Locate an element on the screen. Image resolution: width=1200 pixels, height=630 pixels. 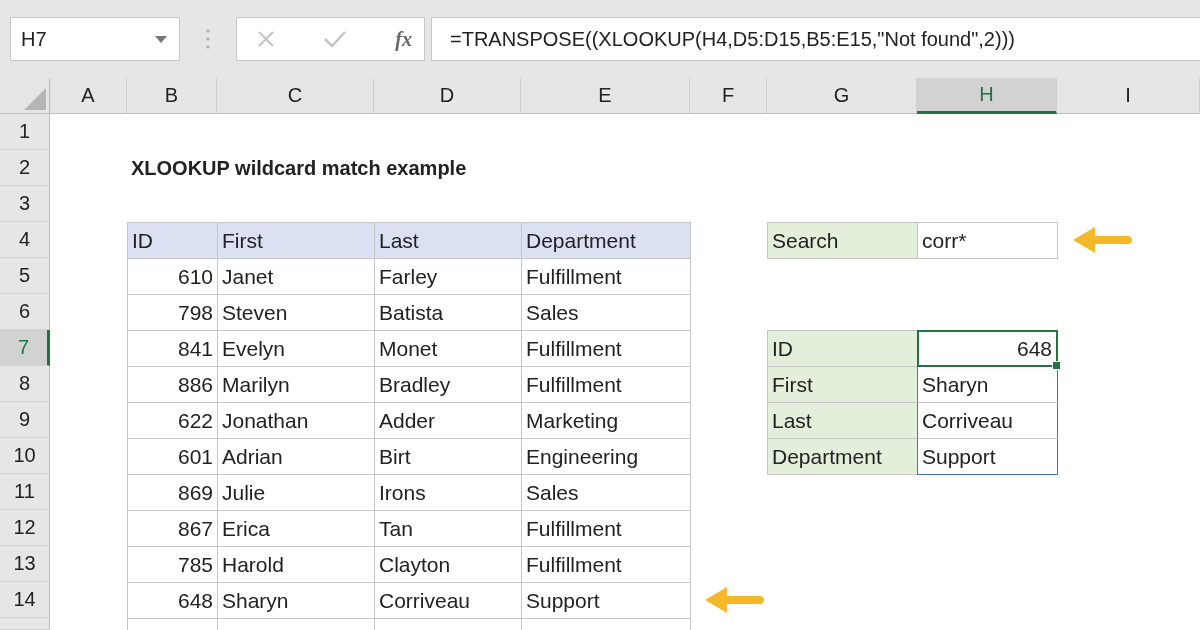
result-label: ID is located at coordinates (842, 348).